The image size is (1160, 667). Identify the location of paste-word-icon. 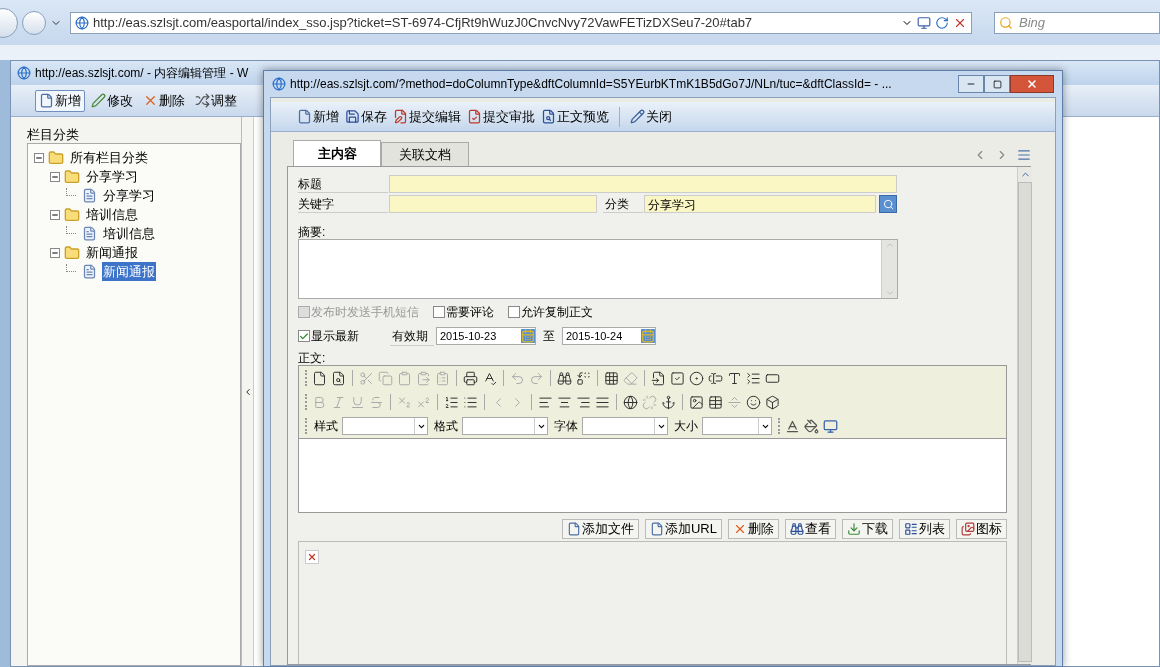
(442, 378).